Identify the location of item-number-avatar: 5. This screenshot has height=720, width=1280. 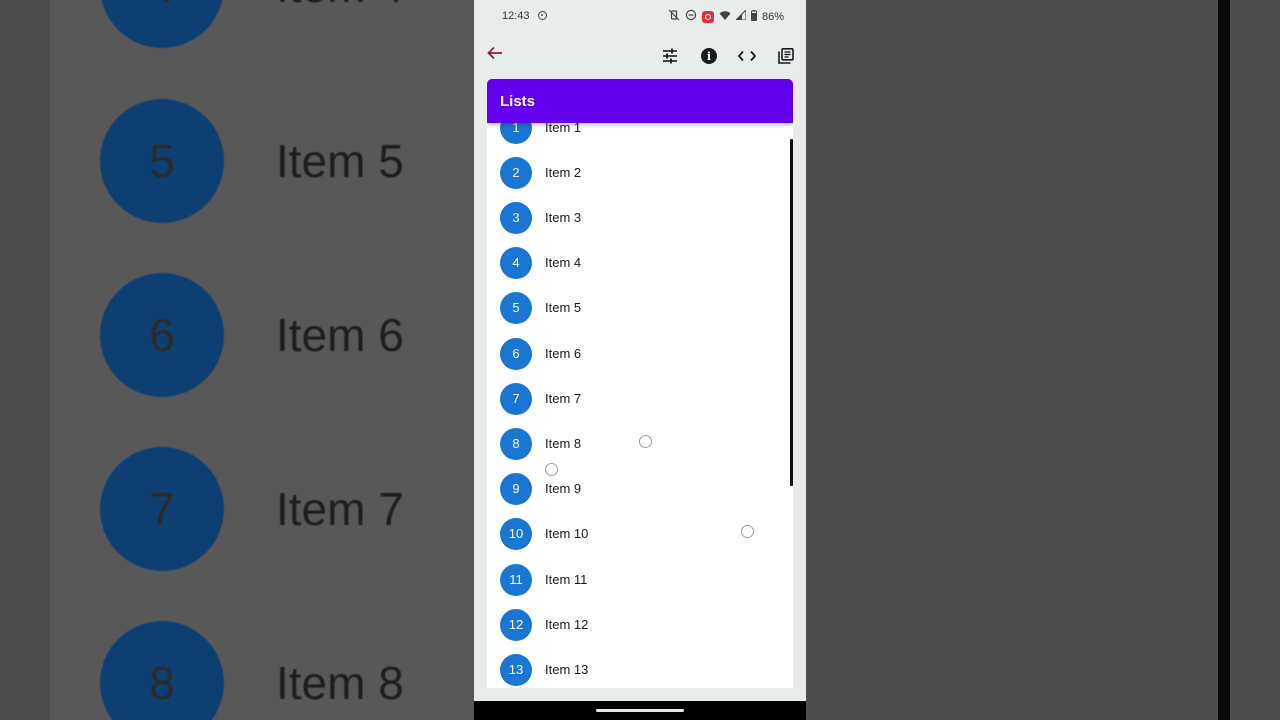
(516, 307).